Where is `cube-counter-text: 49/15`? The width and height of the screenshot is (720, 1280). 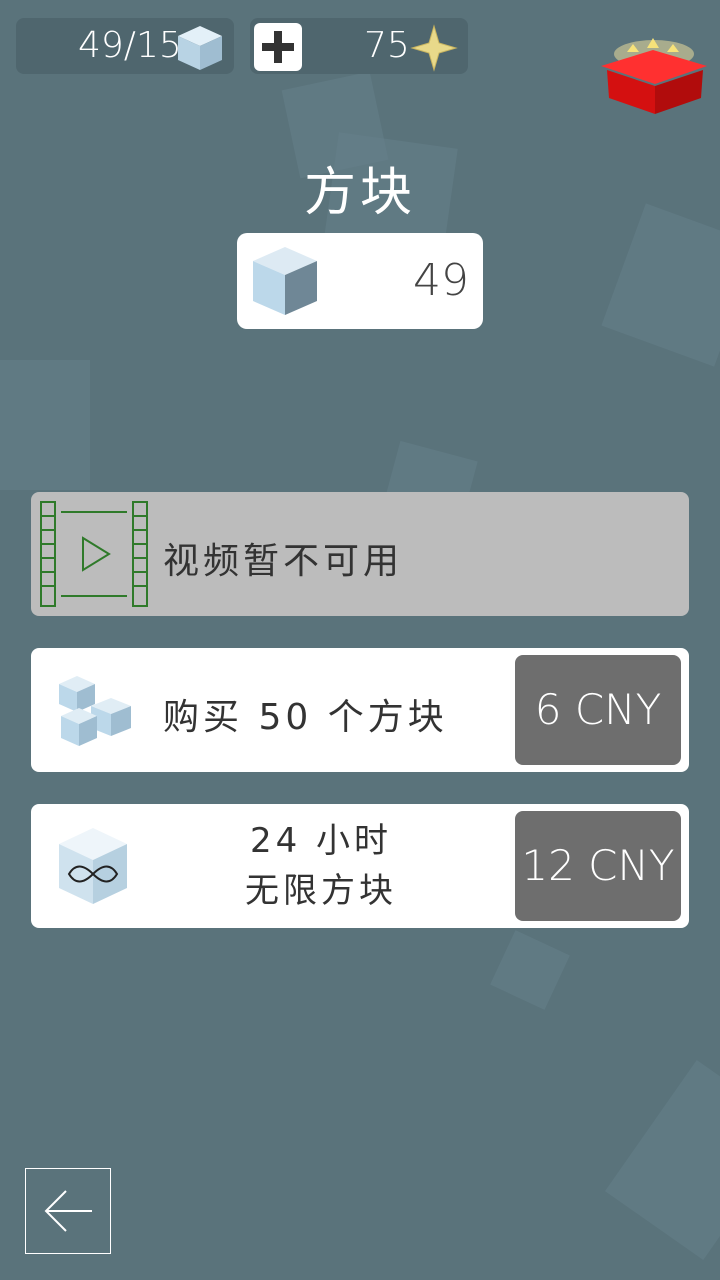 cube-counter-text: 49/15 is located at coordinates (130, 45).